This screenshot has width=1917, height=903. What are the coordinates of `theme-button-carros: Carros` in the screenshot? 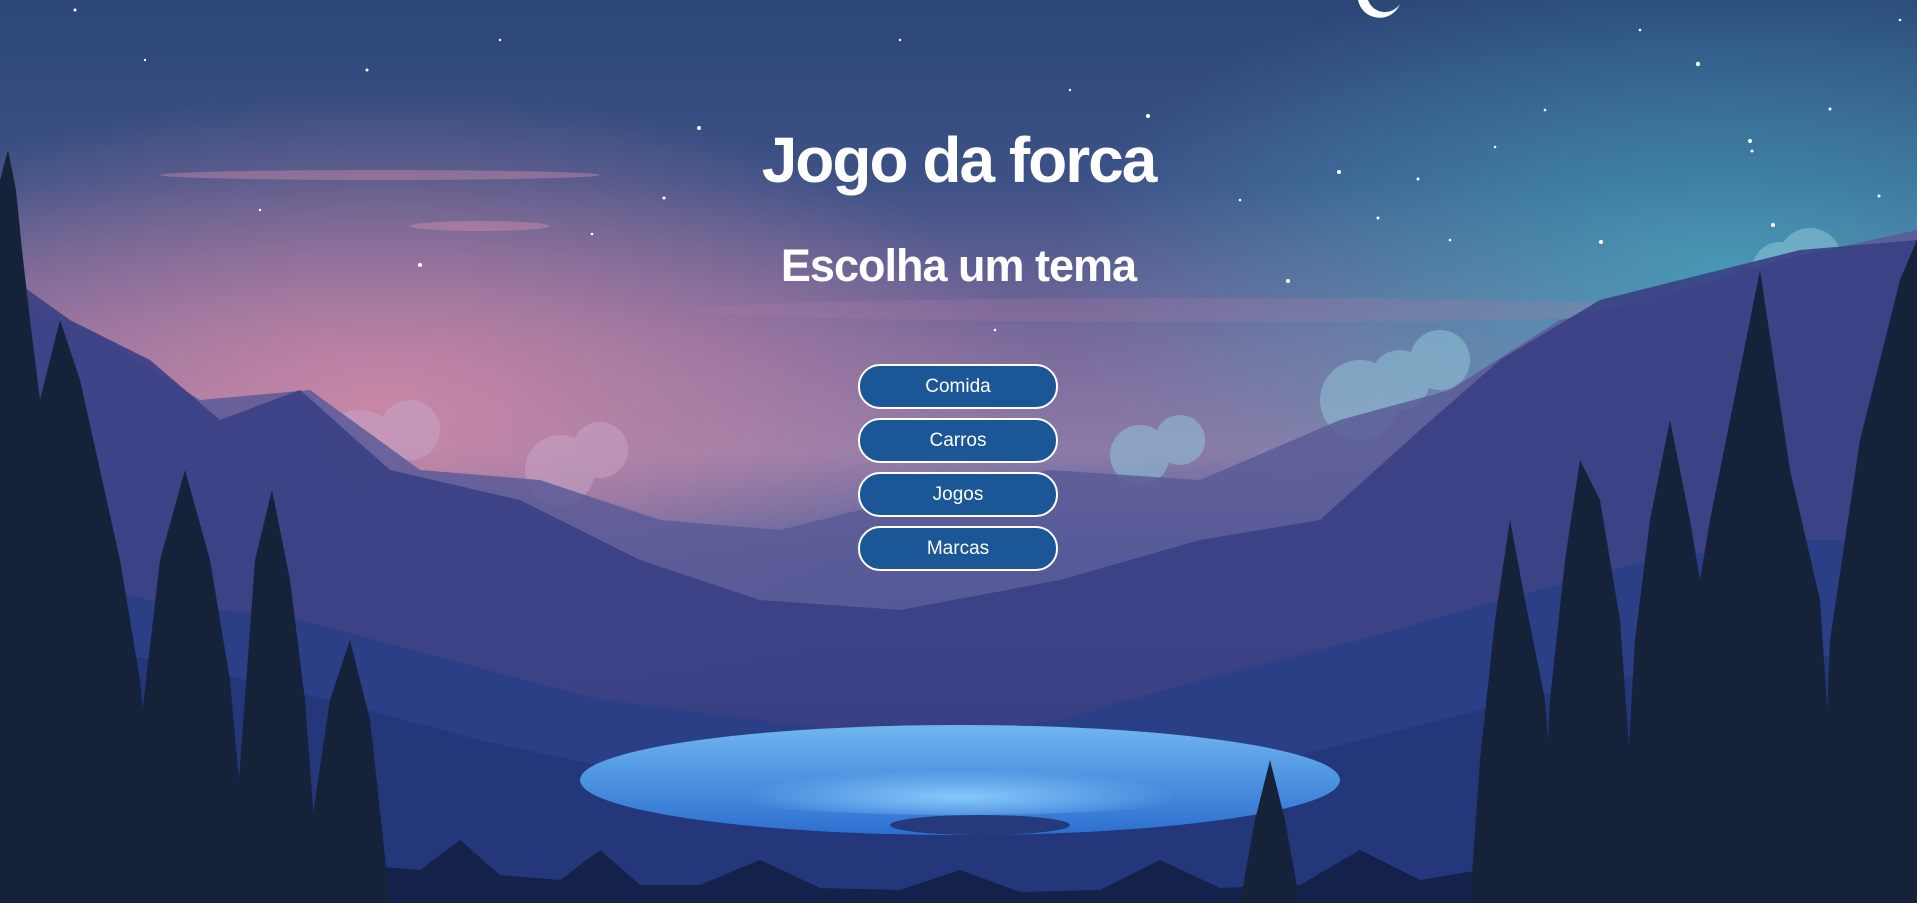 It's located at (958, 440).